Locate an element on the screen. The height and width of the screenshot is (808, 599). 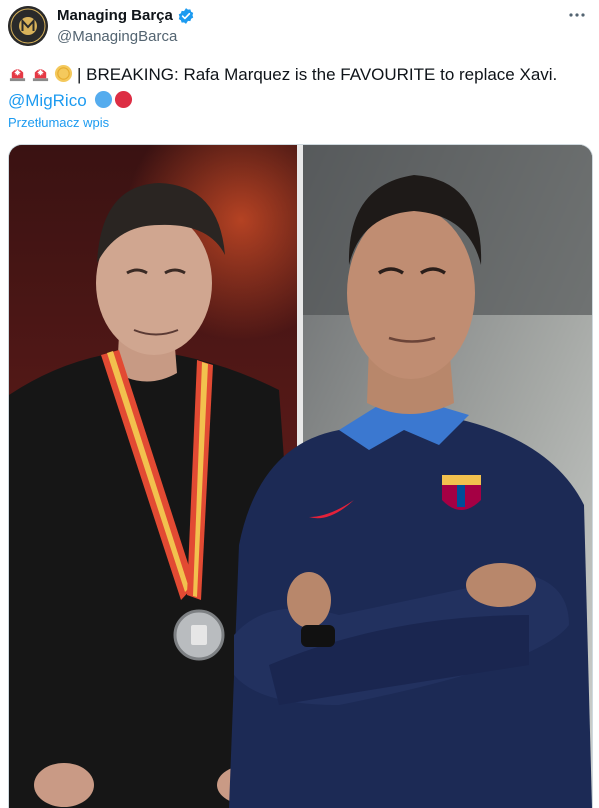
verified-badge-icon is located at coordinates (186, 16).